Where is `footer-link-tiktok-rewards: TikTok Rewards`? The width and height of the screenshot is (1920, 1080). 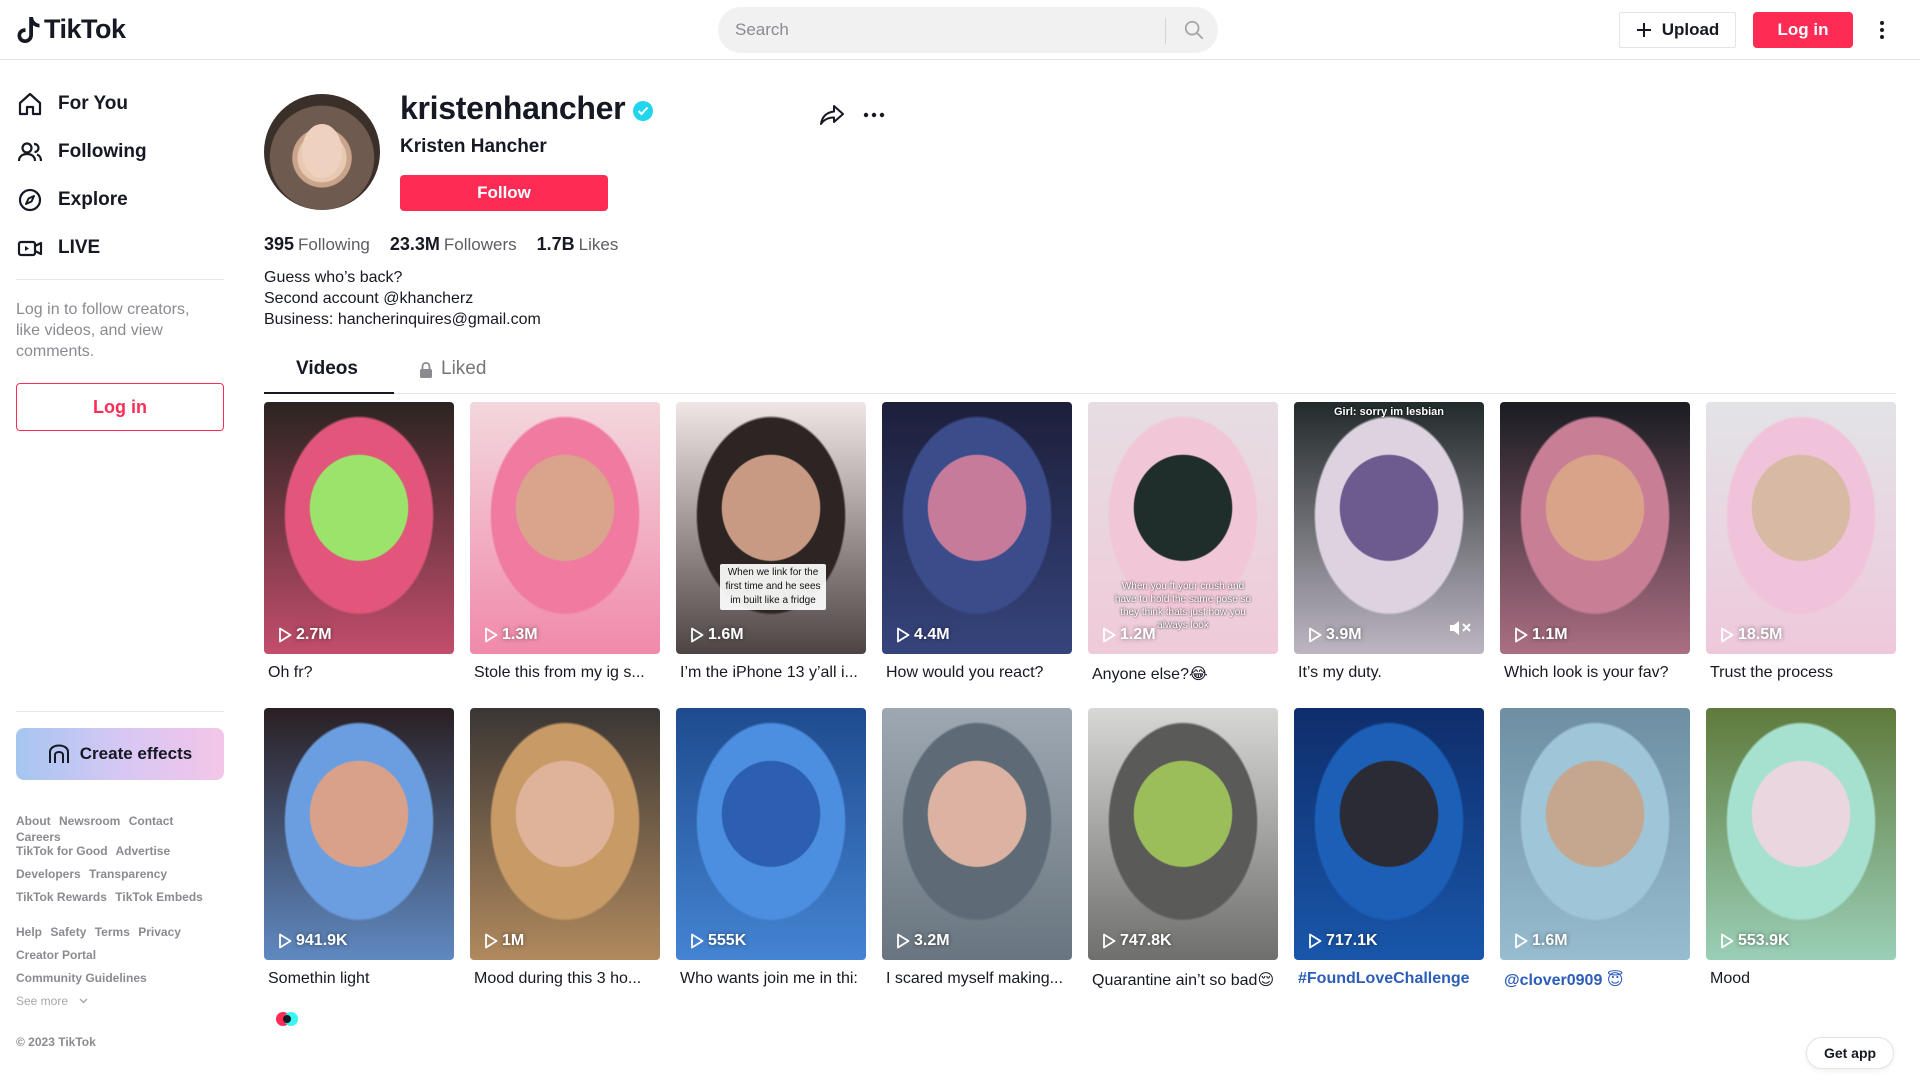
footer-link-tiktok-rewards: TikTok Rewards is located at coordinates (61, 897).